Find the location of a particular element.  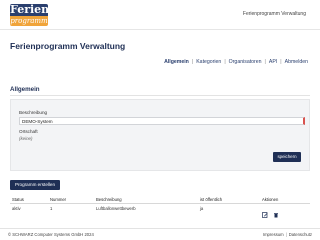

tab-abmelden: Abmelden is located at coordinates (296, 62).